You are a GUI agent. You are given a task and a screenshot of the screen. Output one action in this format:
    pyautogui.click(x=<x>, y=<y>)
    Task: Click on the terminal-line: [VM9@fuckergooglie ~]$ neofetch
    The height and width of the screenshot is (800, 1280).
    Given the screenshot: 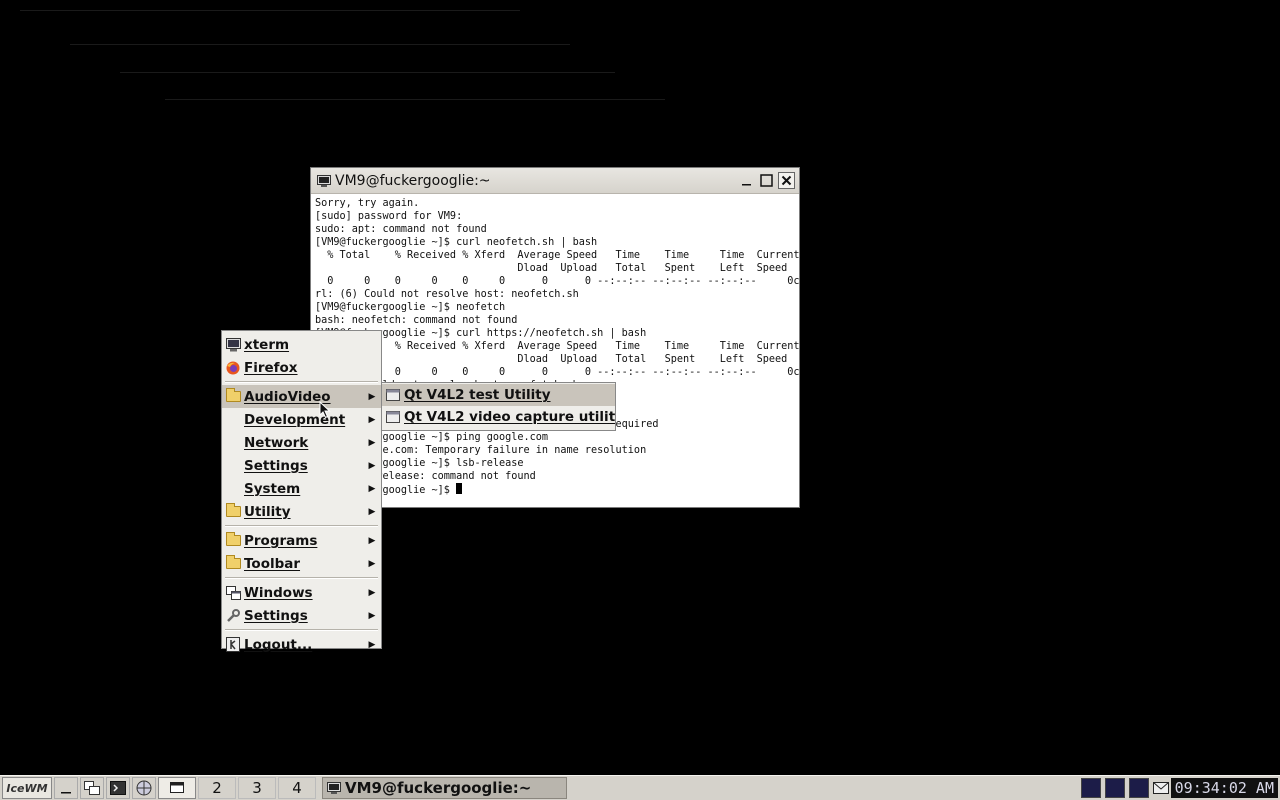 What is the action you would take?
    pyautogui.click(x=410, y=307)
    